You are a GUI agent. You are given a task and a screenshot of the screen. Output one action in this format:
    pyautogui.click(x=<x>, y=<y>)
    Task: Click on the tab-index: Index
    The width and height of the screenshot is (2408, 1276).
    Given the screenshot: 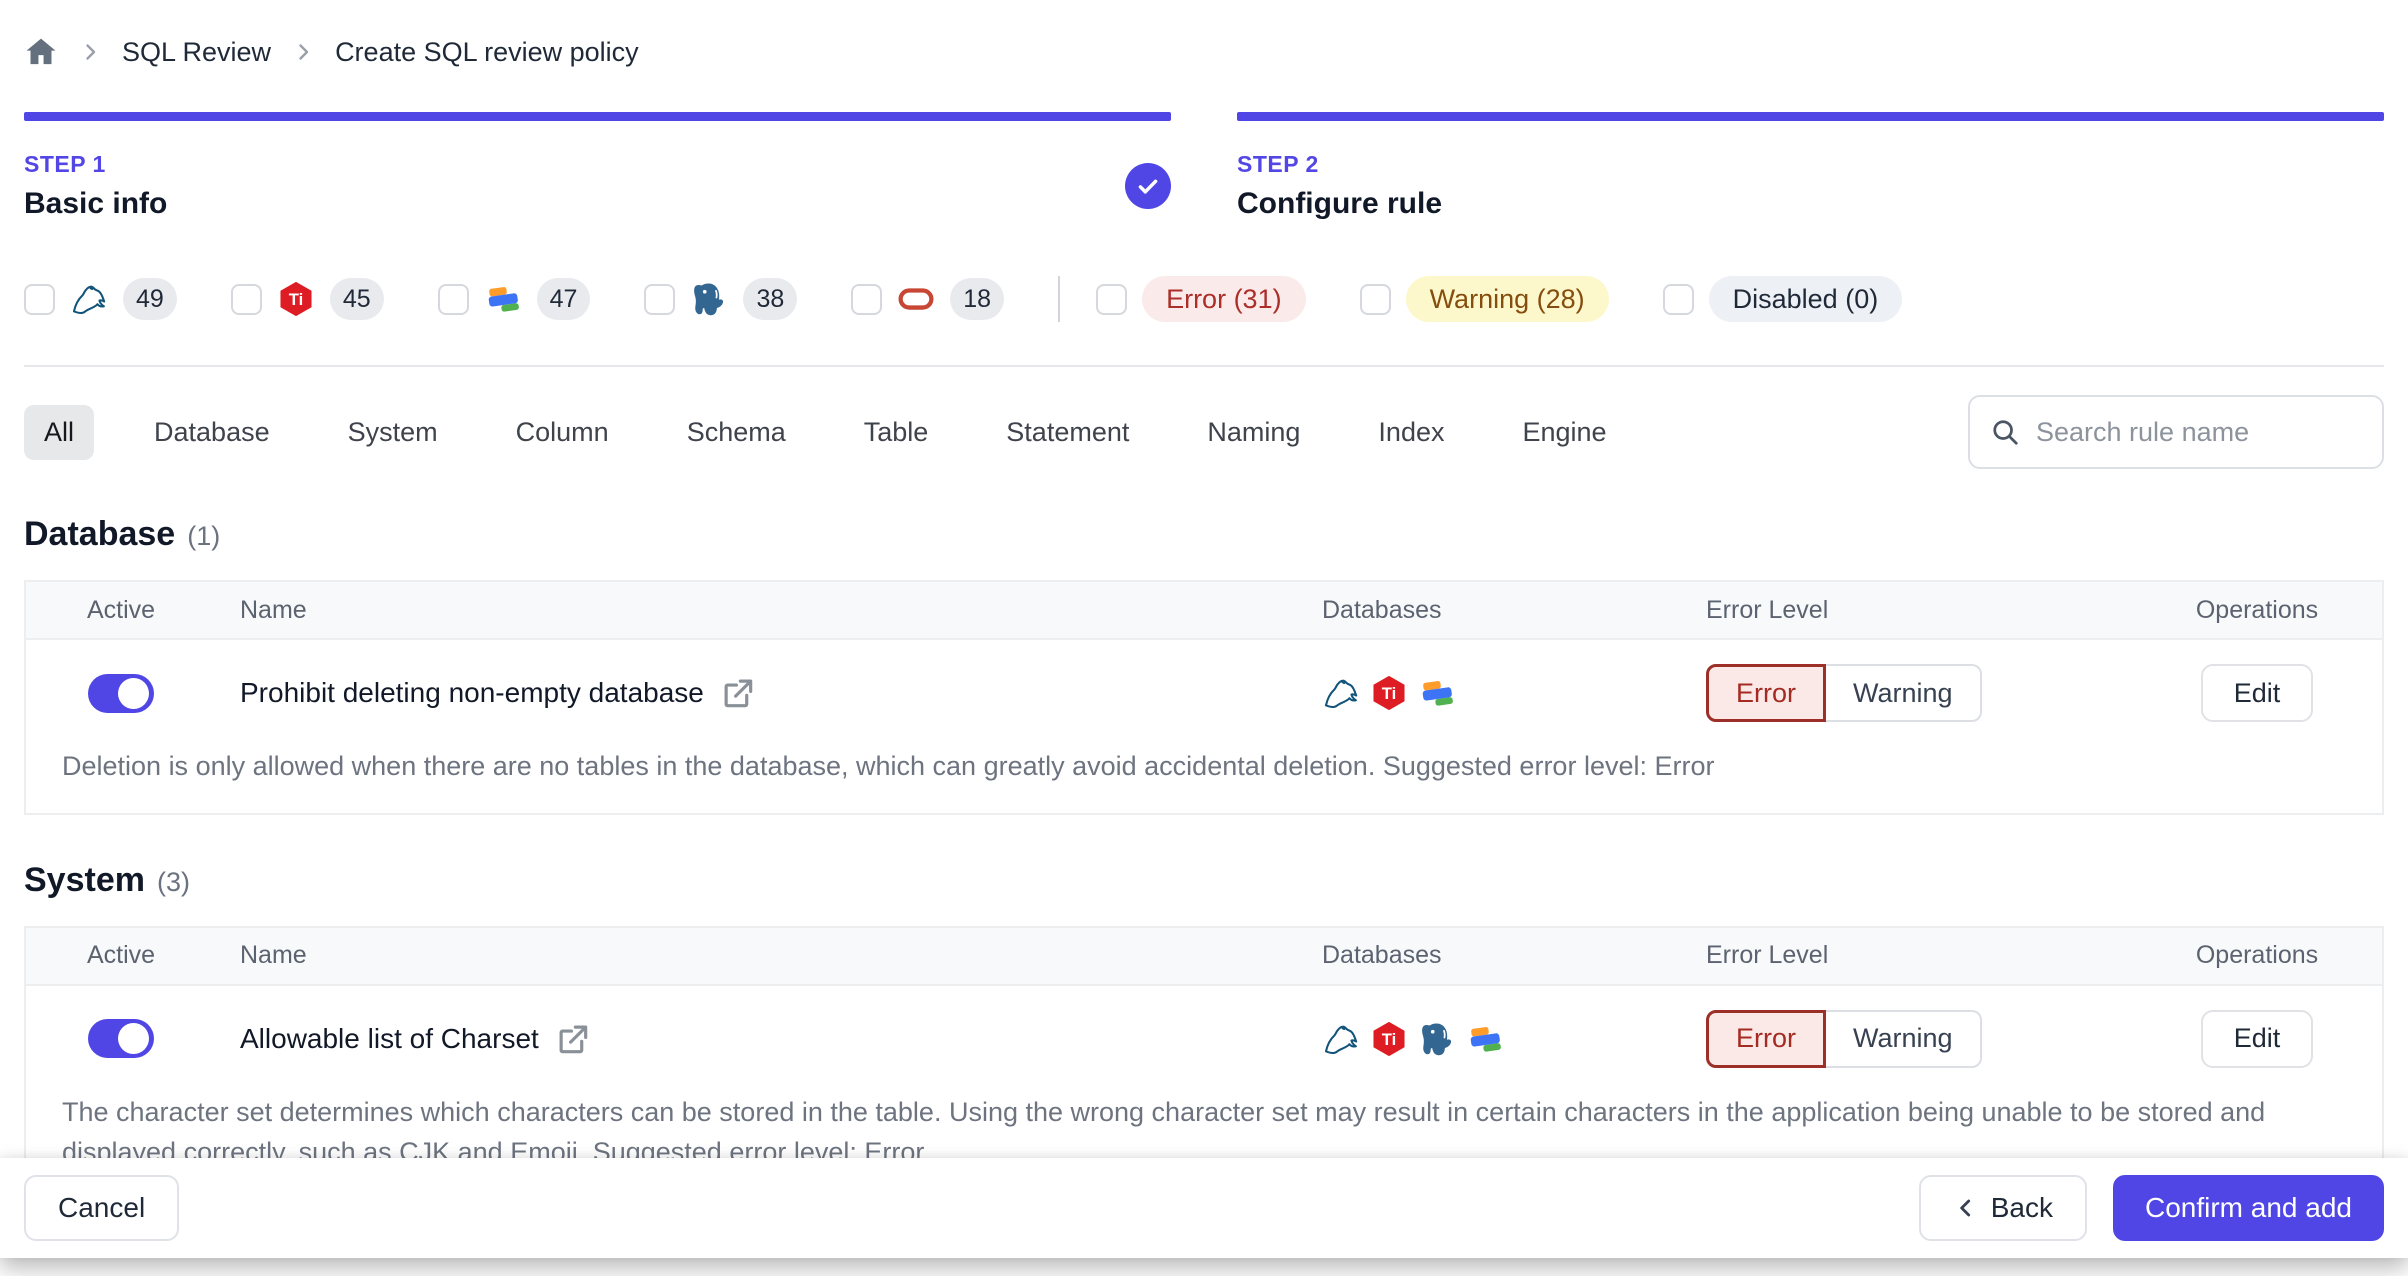 What is the action you would take?
    pyautogui.click(x=1411, y=432)
    